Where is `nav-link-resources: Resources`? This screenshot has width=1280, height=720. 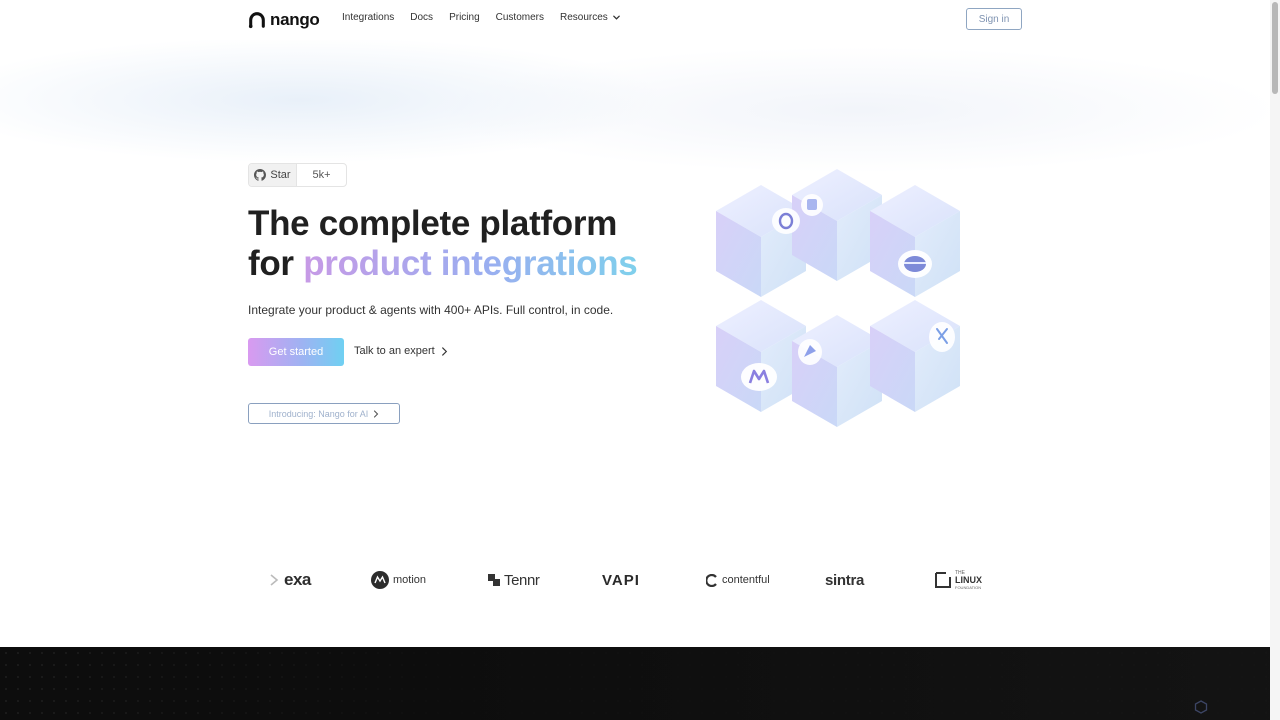
nav-link-resources: Resources is located at coordinates (590, 17).